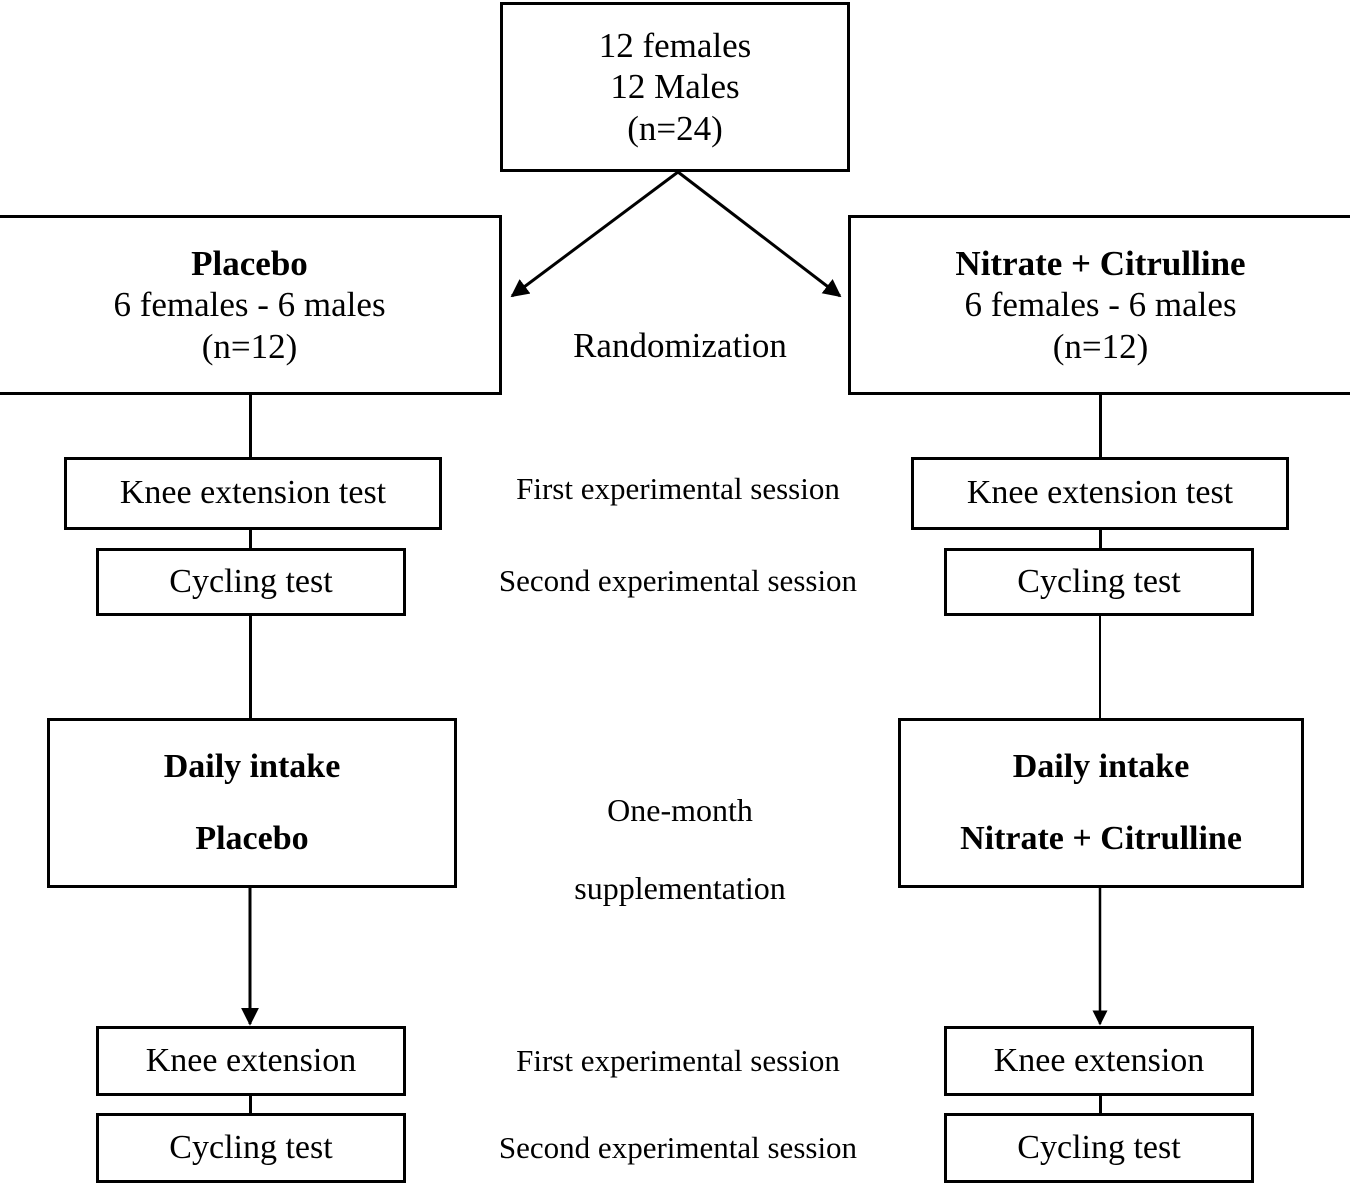  What do you see at coordinates (249, 346) in the screenshot?
I see `group-placebo-n: (n=12)` at bounding box center [249, 346].